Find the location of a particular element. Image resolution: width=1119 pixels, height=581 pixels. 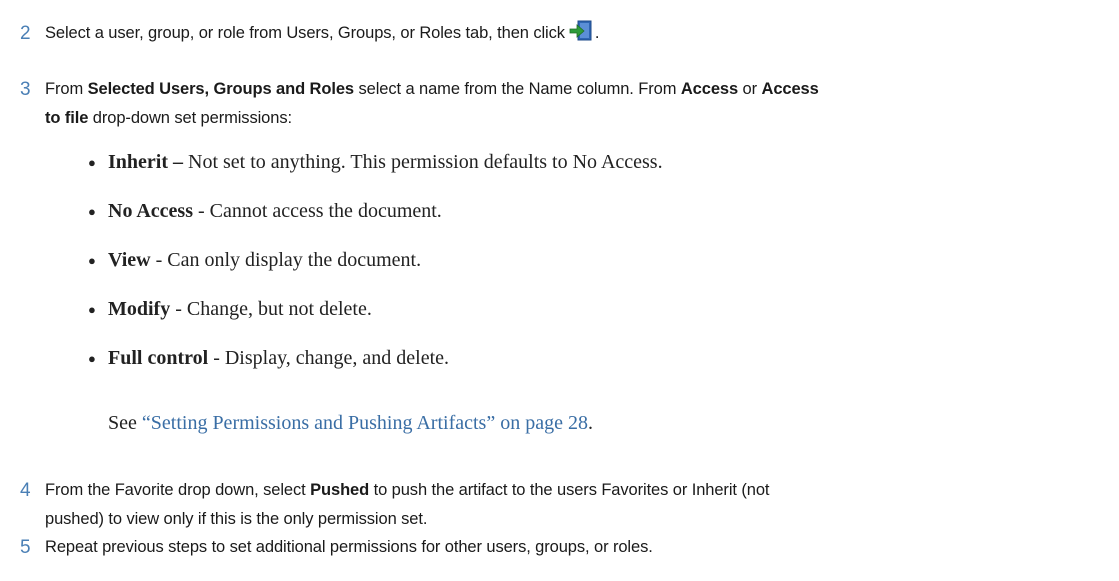

step-number: 4 is located at coordinates (25, 490).